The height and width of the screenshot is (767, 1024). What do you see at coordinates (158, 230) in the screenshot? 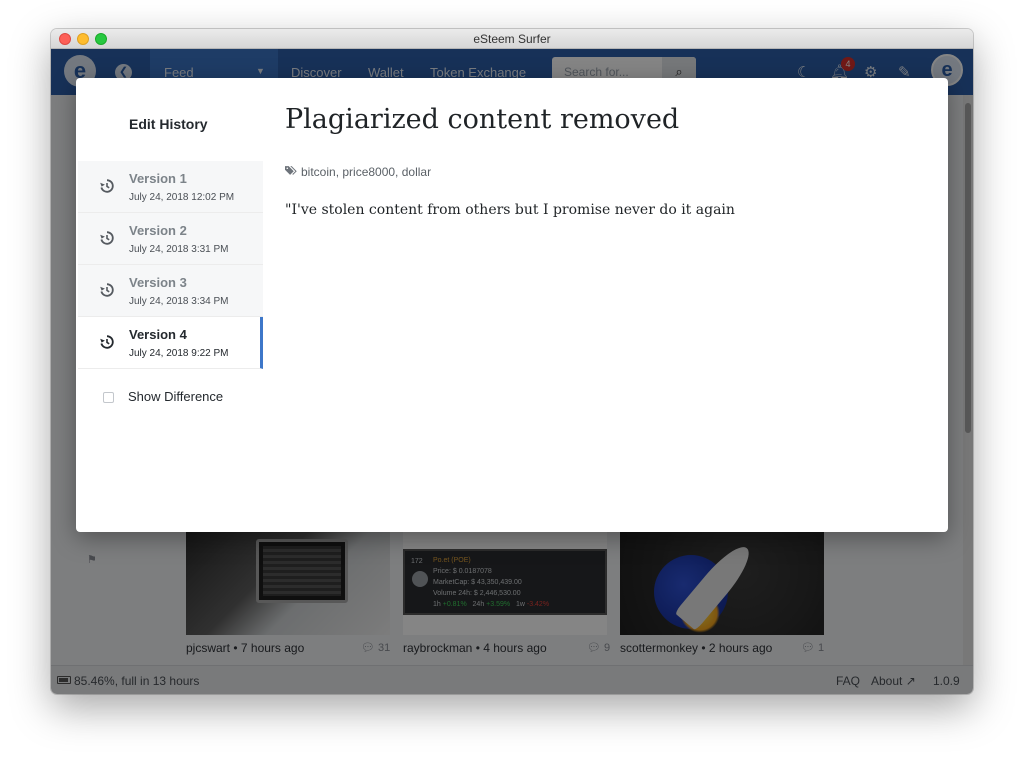
I see `version-label: Version 2` at bounding box center [158, 230].